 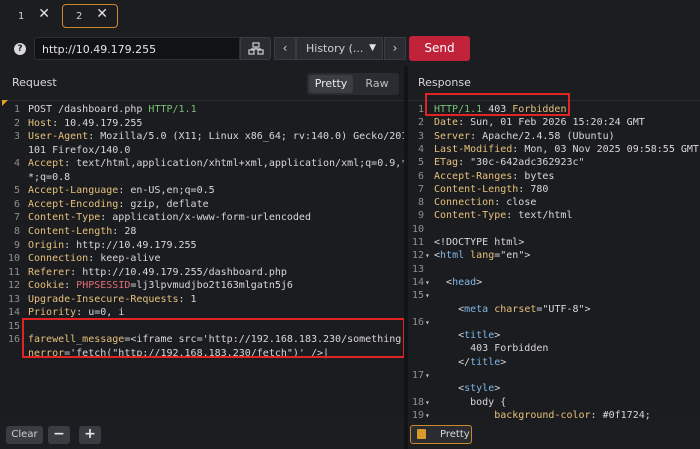 I want to click on tab-1: 1 ✕, so click(x=32, y=16).